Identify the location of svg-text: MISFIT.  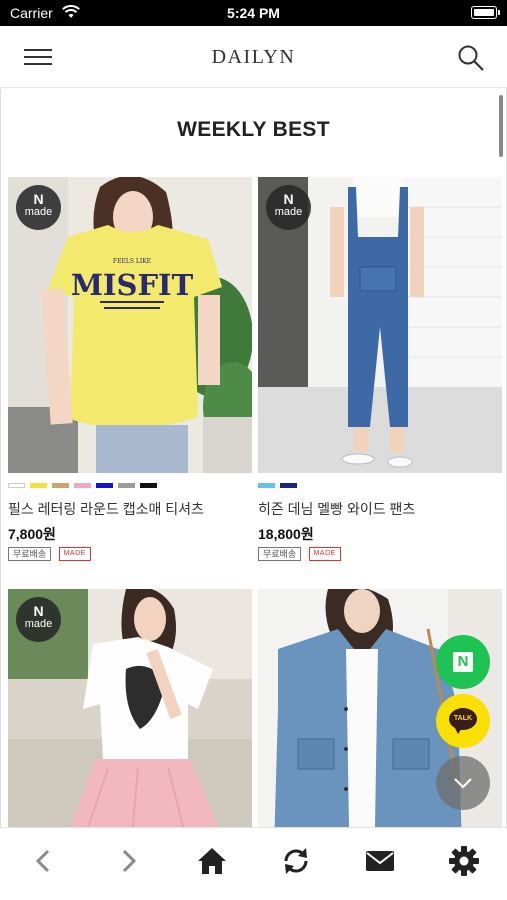
(132, 285).